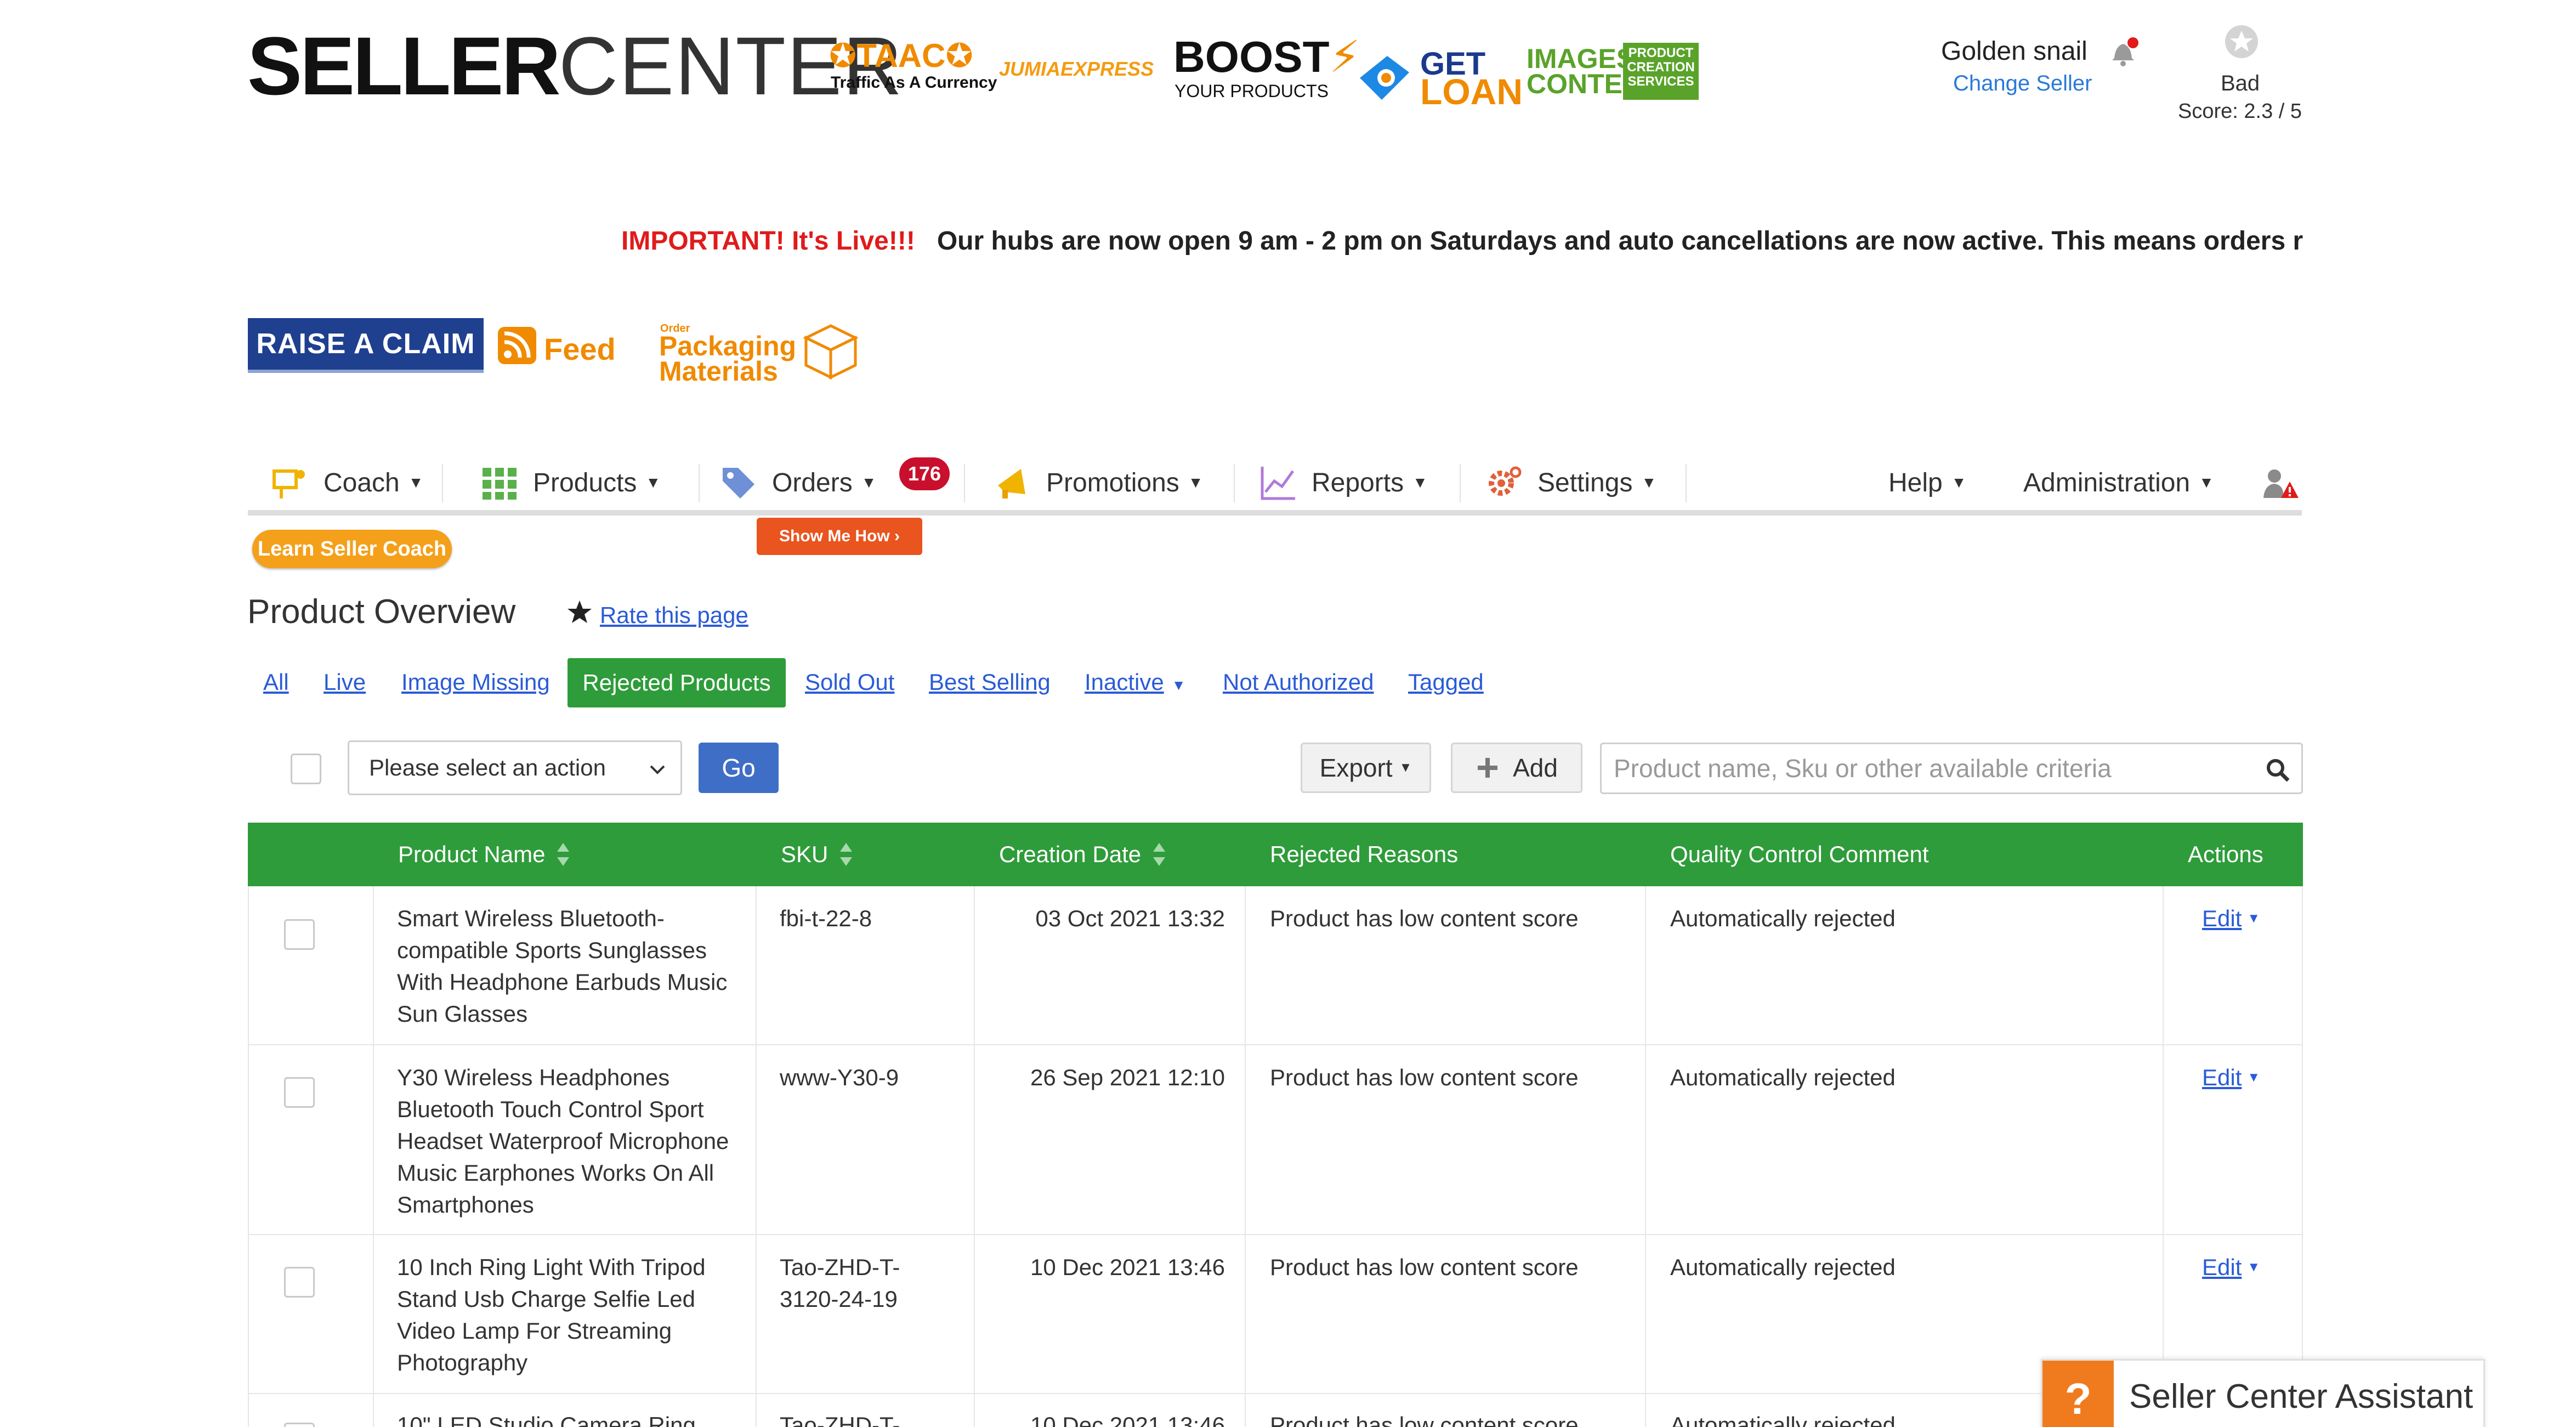 The height and width of the screenshot is (1427, 2576). I want to click on nav-administration-label: Administration, so click(2107, 483).